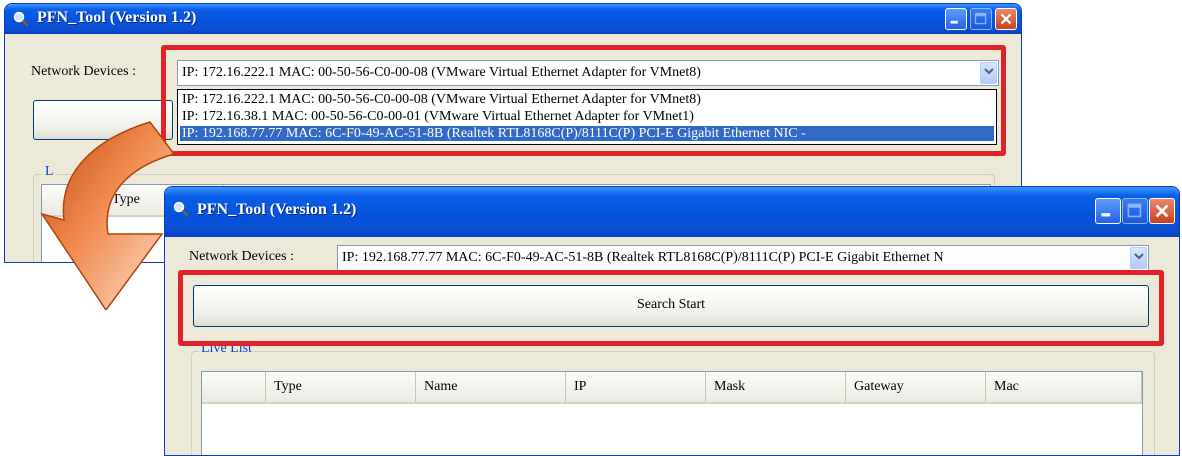 The width and height of the screenshot is (1182, 456). Describe the element at coordinates (672, 212) in the screenshot. I see `front-title-bar: PFN_Tool (Version 1.2)` at that location.